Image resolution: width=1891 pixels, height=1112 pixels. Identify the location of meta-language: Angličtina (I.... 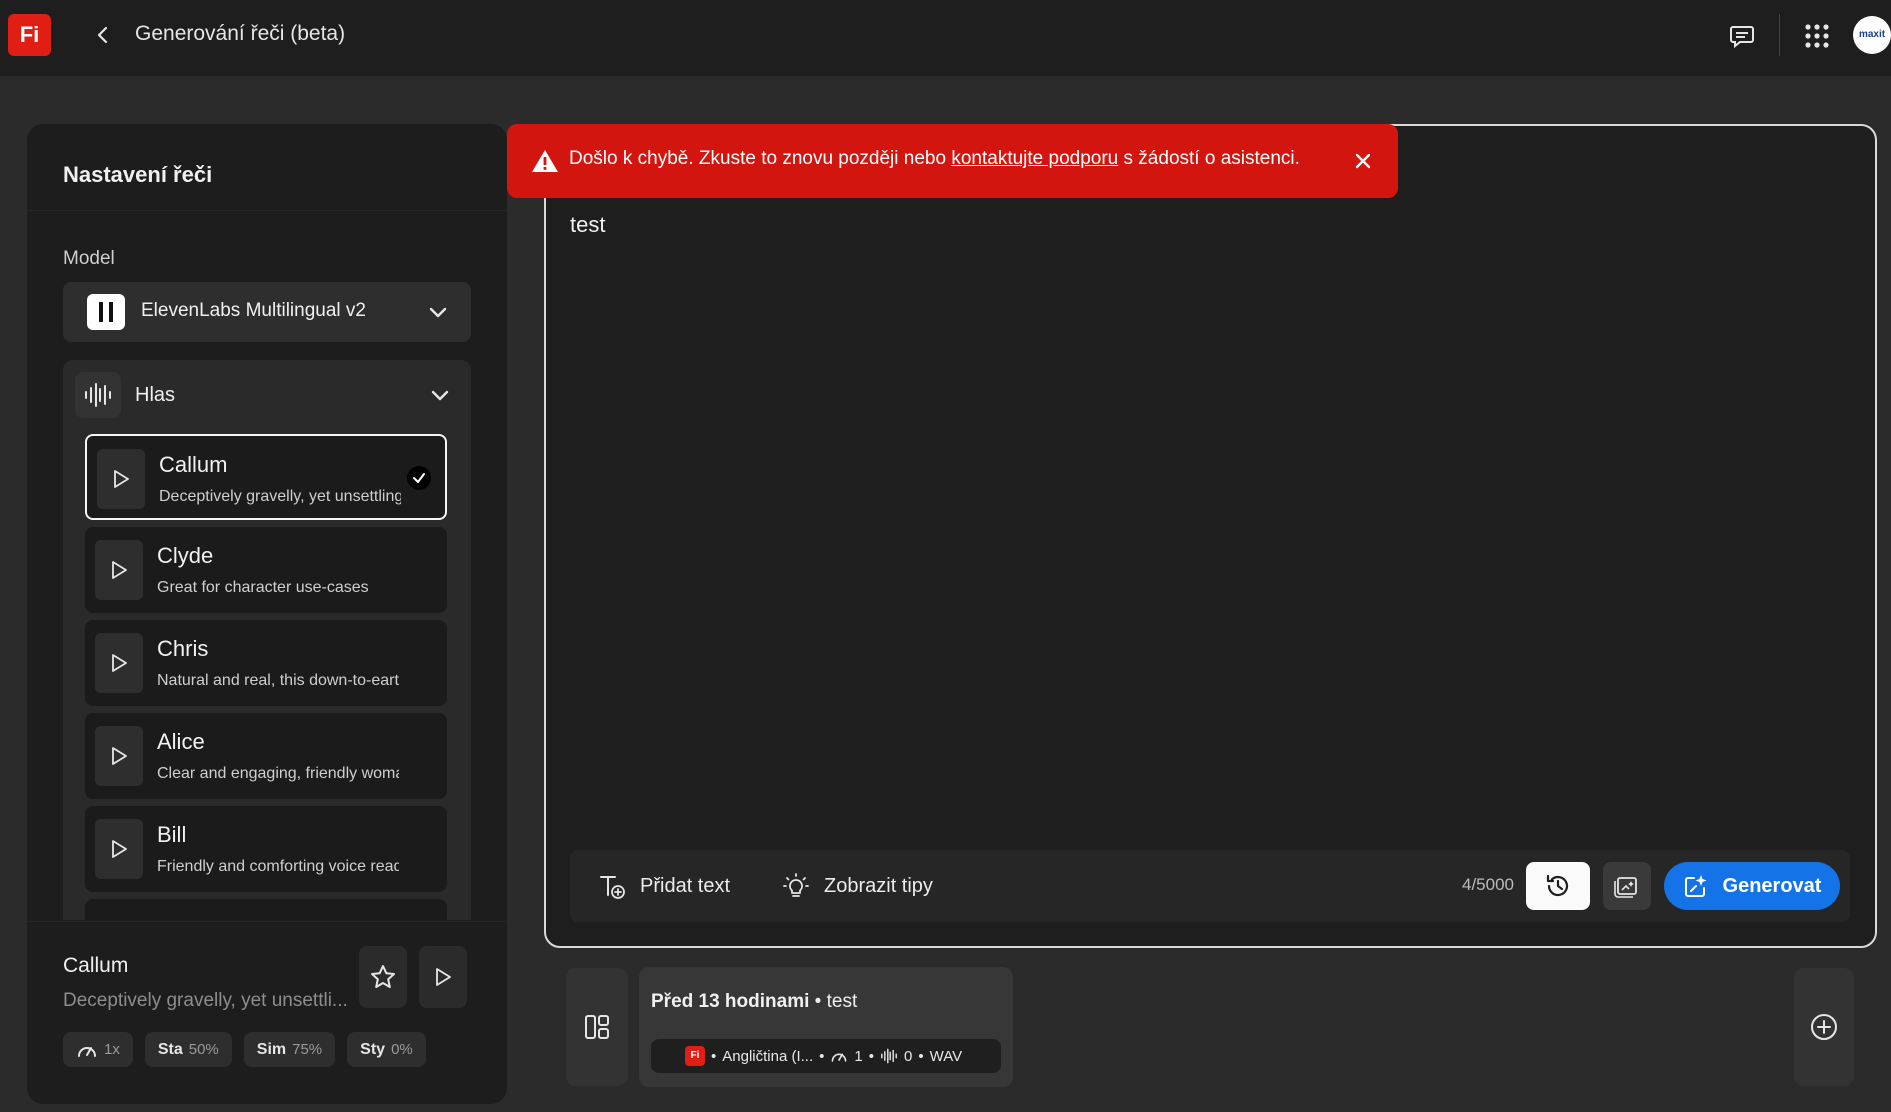
(768, 1056).